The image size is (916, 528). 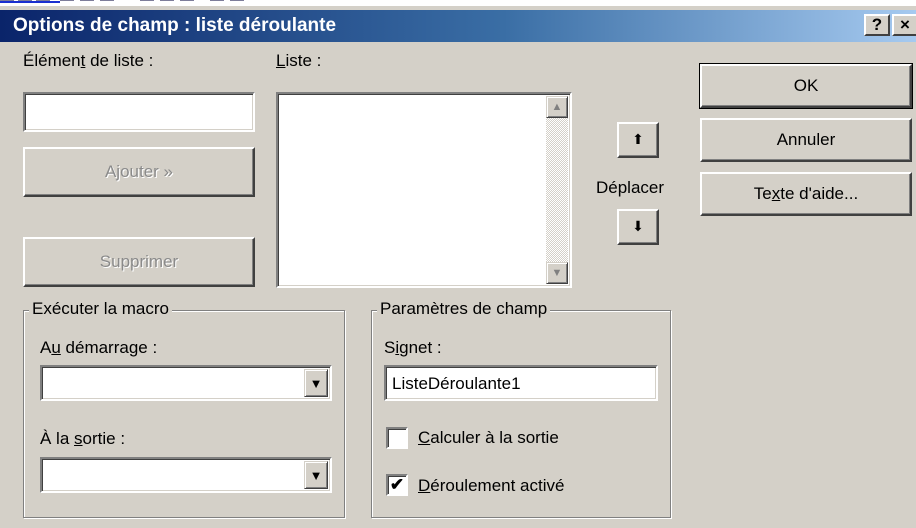 What do you see at coordinates (904, 25) in the screenshot?
I see `close-button: ×` at bounding box center [904, 25].